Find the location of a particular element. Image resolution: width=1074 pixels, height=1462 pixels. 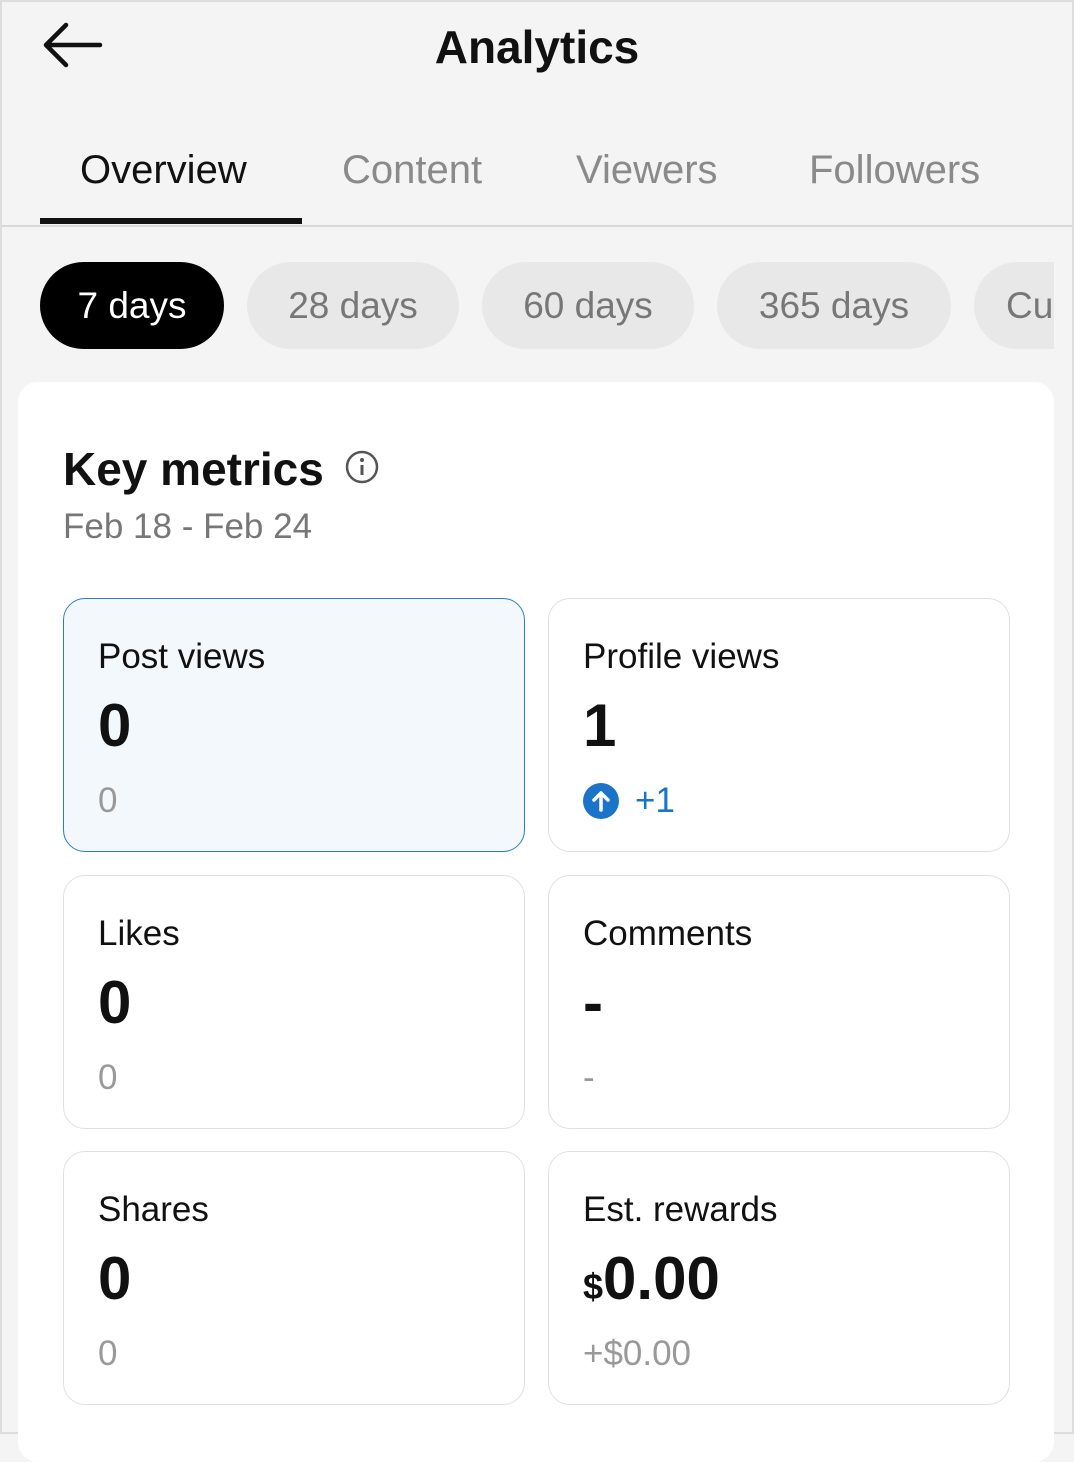

metric-label: Likes is located at coordinates (139, 933).